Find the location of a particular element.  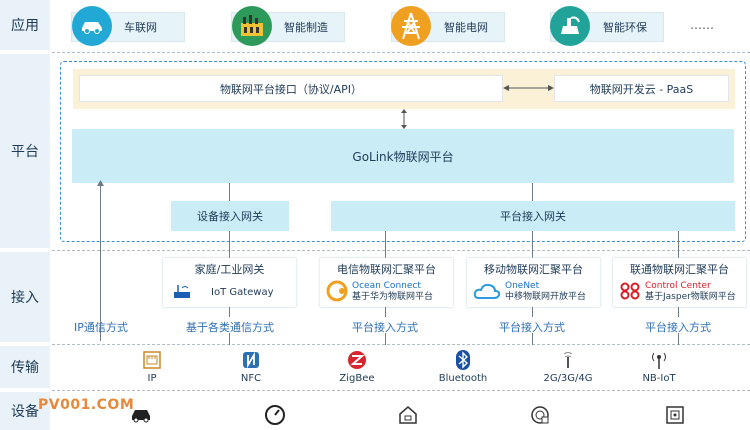

terminal-icon is located at coordinates (675, 415).